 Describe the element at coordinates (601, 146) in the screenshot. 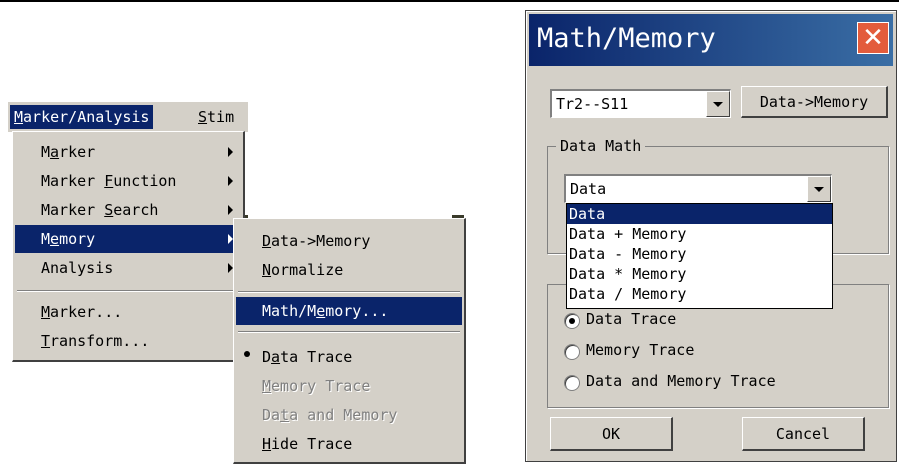

I see `data-math-label: Data Math` at that location.